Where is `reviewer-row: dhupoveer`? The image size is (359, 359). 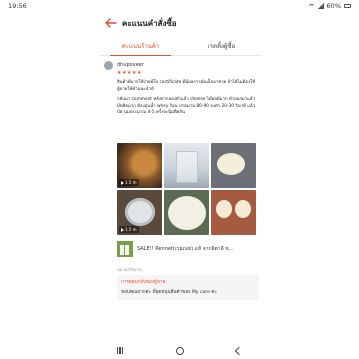
reviewer-row: dhupoveer is located at coordinates (181, 65).